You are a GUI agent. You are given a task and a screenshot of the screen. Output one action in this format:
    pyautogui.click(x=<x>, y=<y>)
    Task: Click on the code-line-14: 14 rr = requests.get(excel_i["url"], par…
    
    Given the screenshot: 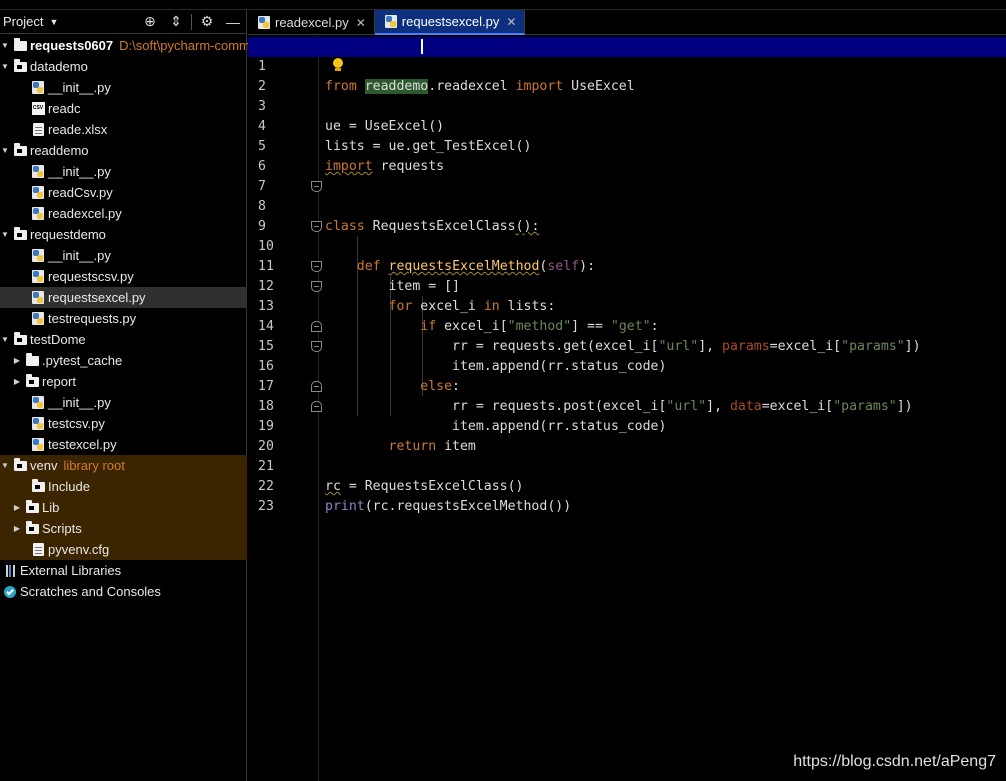 What is the action you would take?
    pyautogui.click(x=627, y=325)
    